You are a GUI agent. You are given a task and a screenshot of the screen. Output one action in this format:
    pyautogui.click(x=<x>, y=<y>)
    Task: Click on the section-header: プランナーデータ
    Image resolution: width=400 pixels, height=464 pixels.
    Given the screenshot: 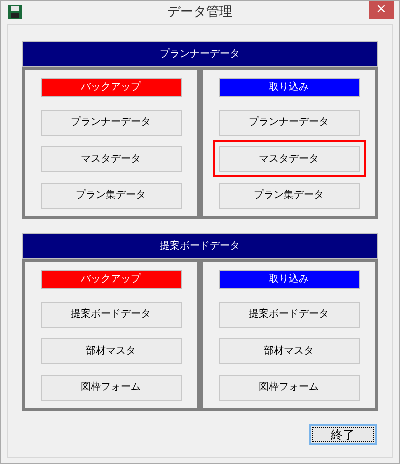 What is the action you would take?
    pyautogui.click(x=200, y=54)
    